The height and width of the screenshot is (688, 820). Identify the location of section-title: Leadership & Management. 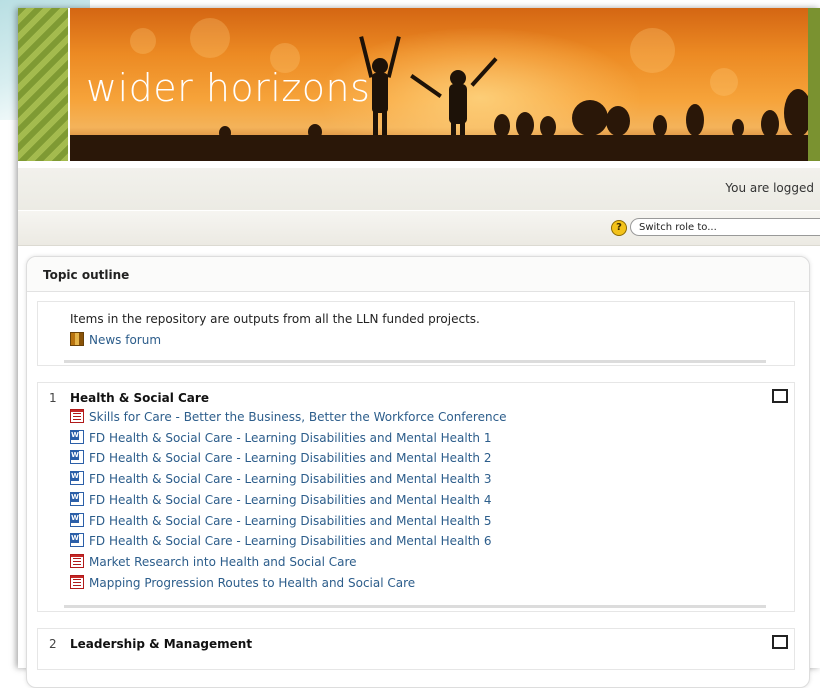
(161, 644).